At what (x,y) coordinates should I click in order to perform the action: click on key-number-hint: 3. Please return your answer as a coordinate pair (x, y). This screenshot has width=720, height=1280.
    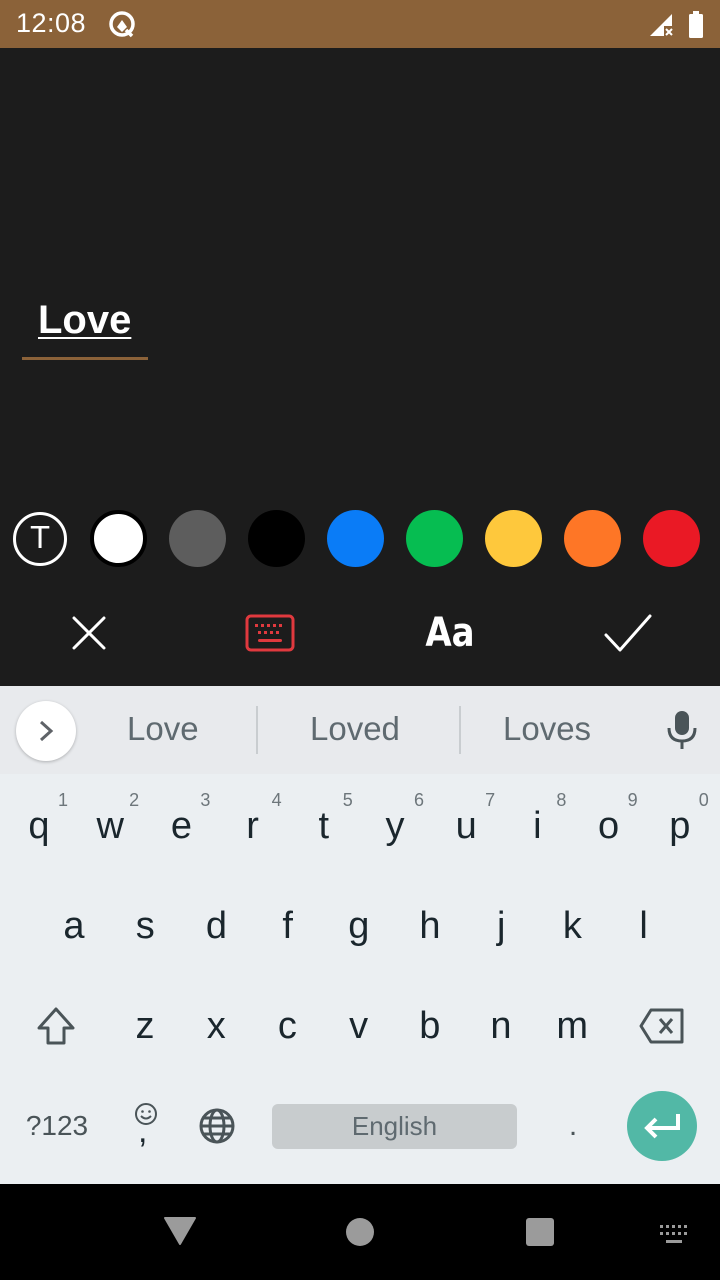
    Looking at the image, I should click on (205, 800).